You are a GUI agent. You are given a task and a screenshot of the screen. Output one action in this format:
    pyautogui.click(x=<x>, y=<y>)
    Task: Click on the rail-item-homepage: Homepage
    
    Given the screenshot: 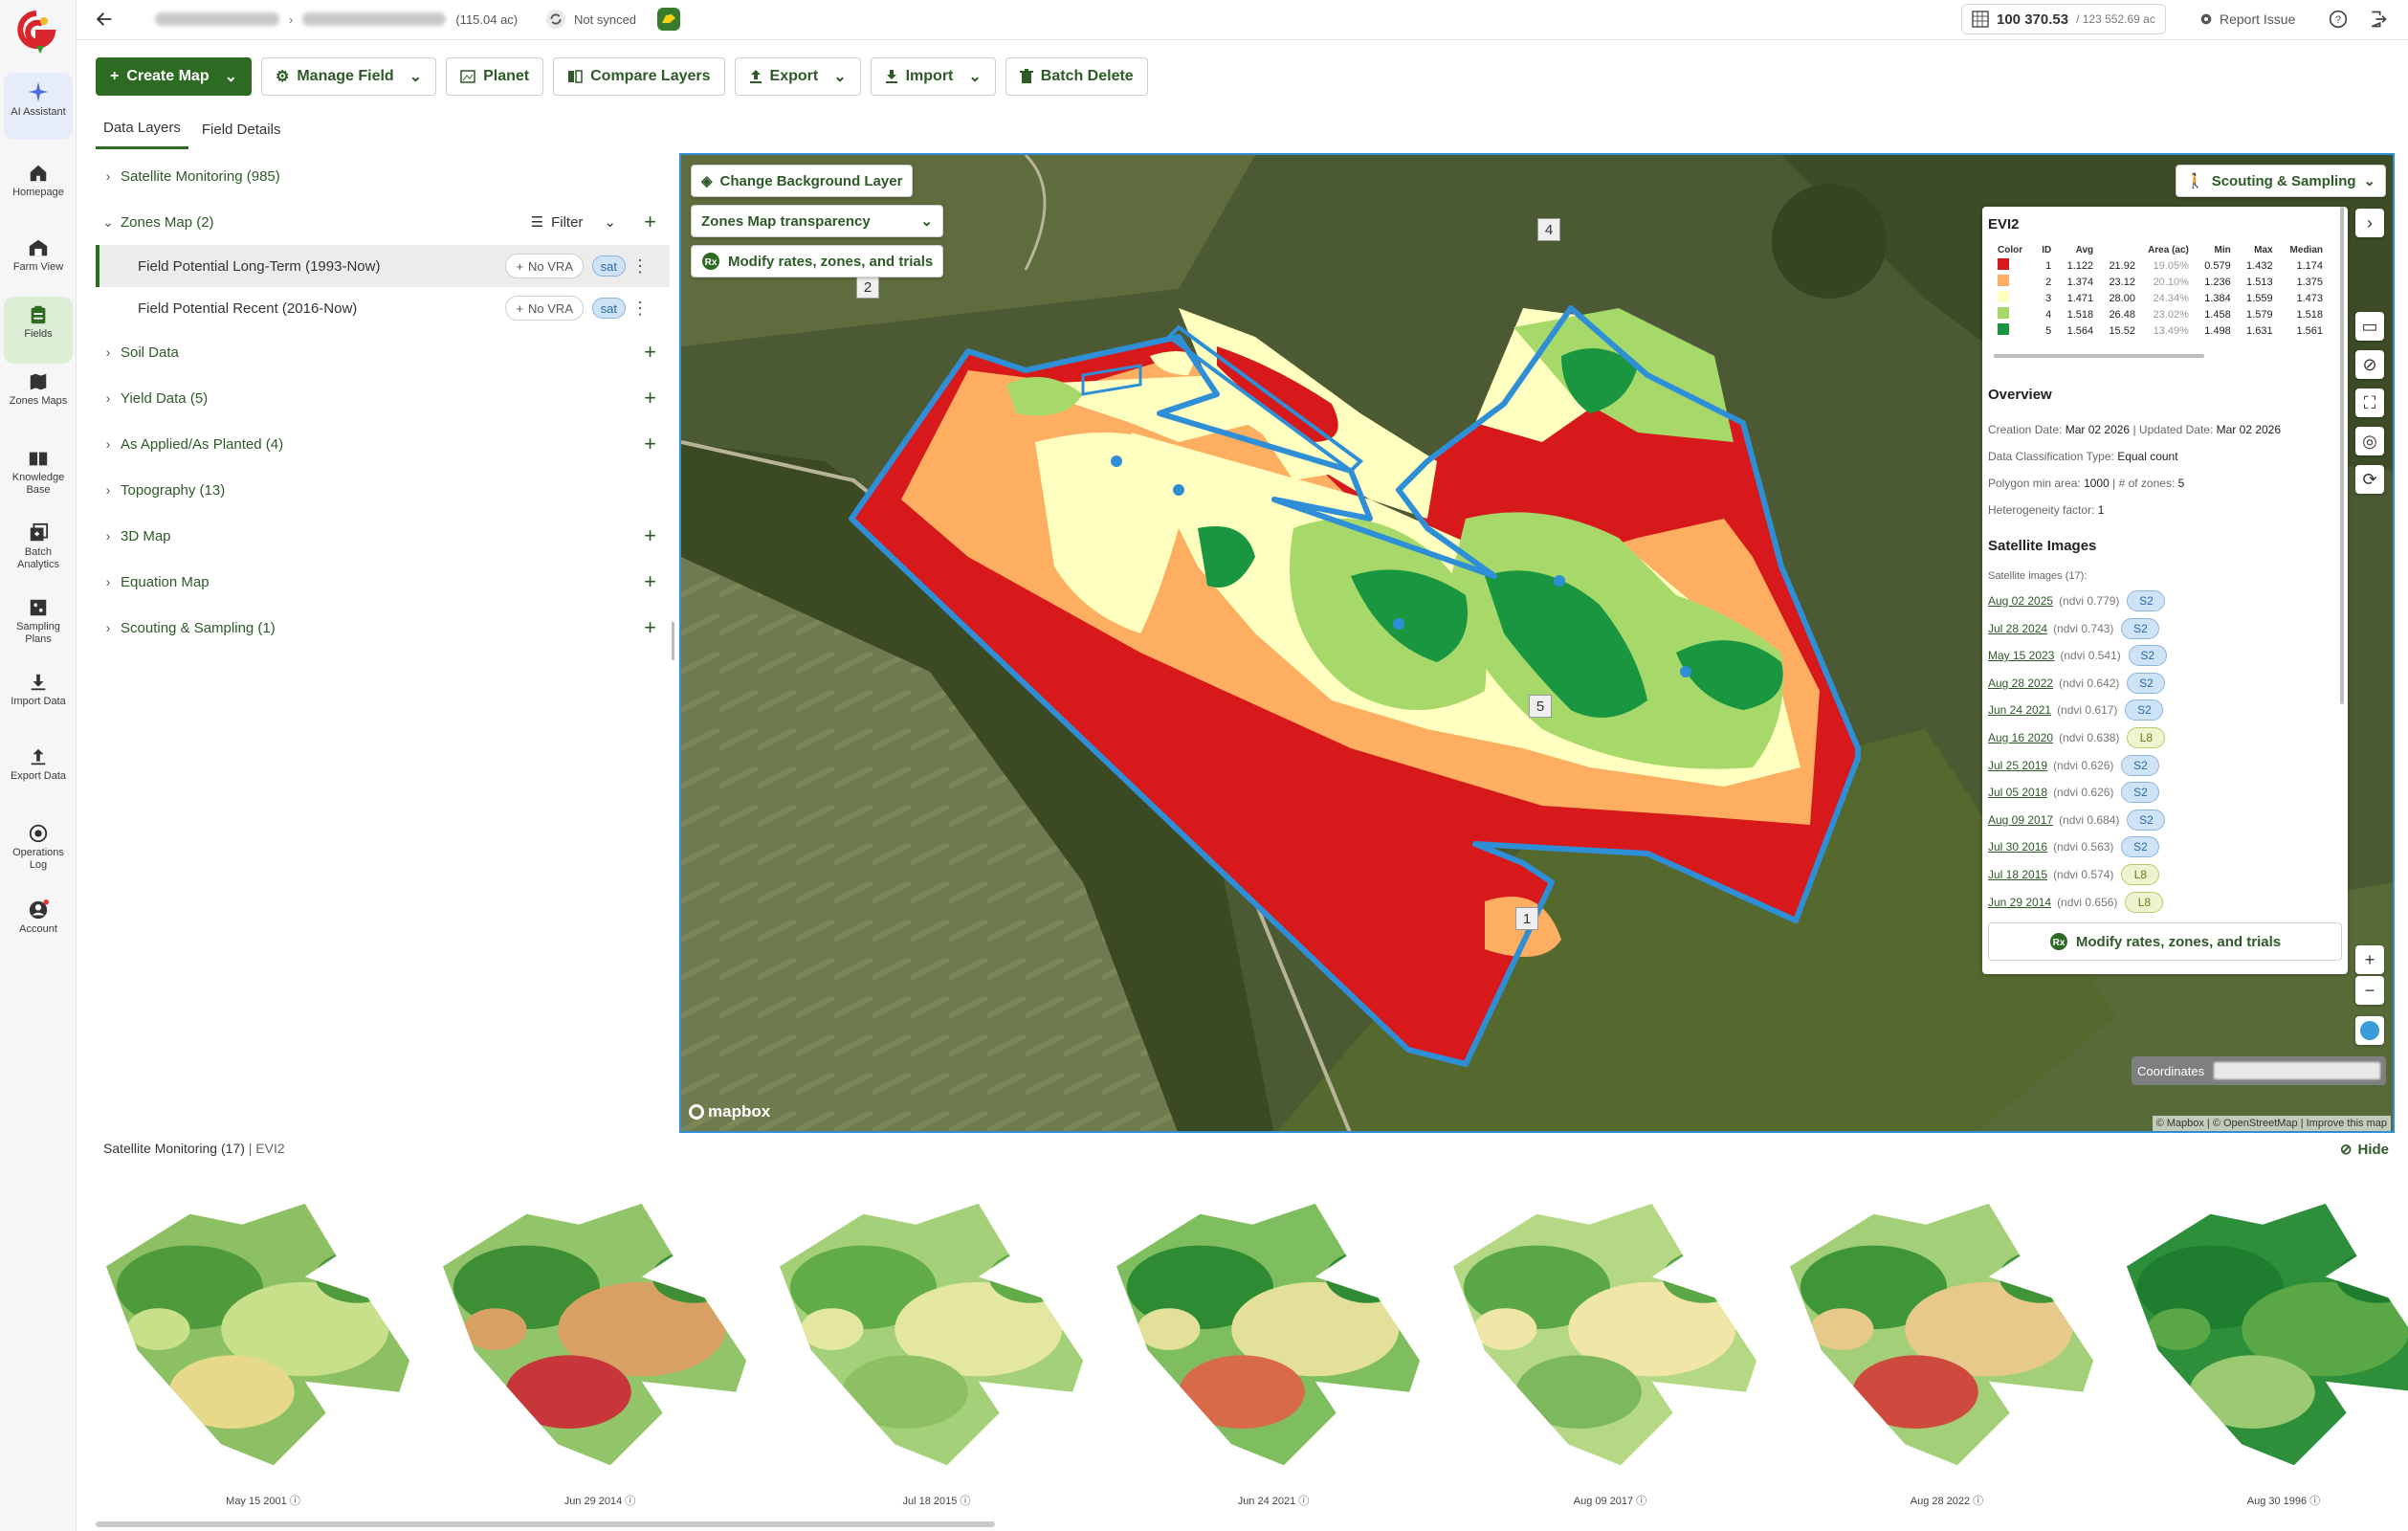 What is the action you would take?
    pyautogui.click(x=38, y=189)
    